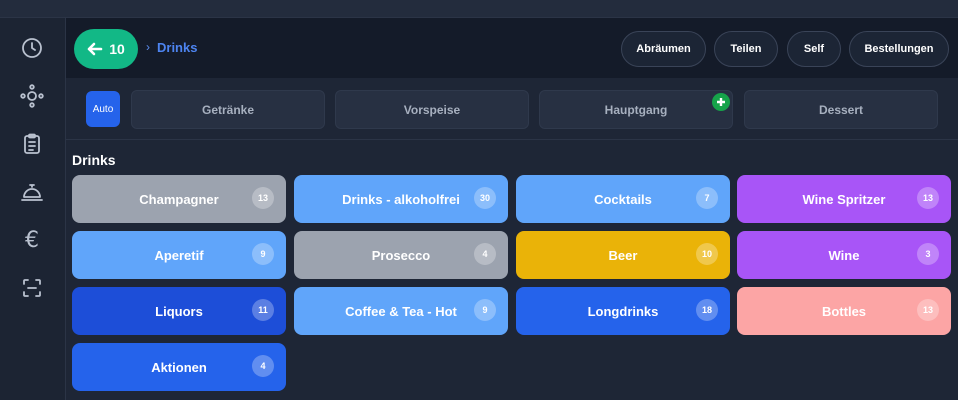  I want to click on category-label: Drinks - alkoholfrei, so click(401, 199).